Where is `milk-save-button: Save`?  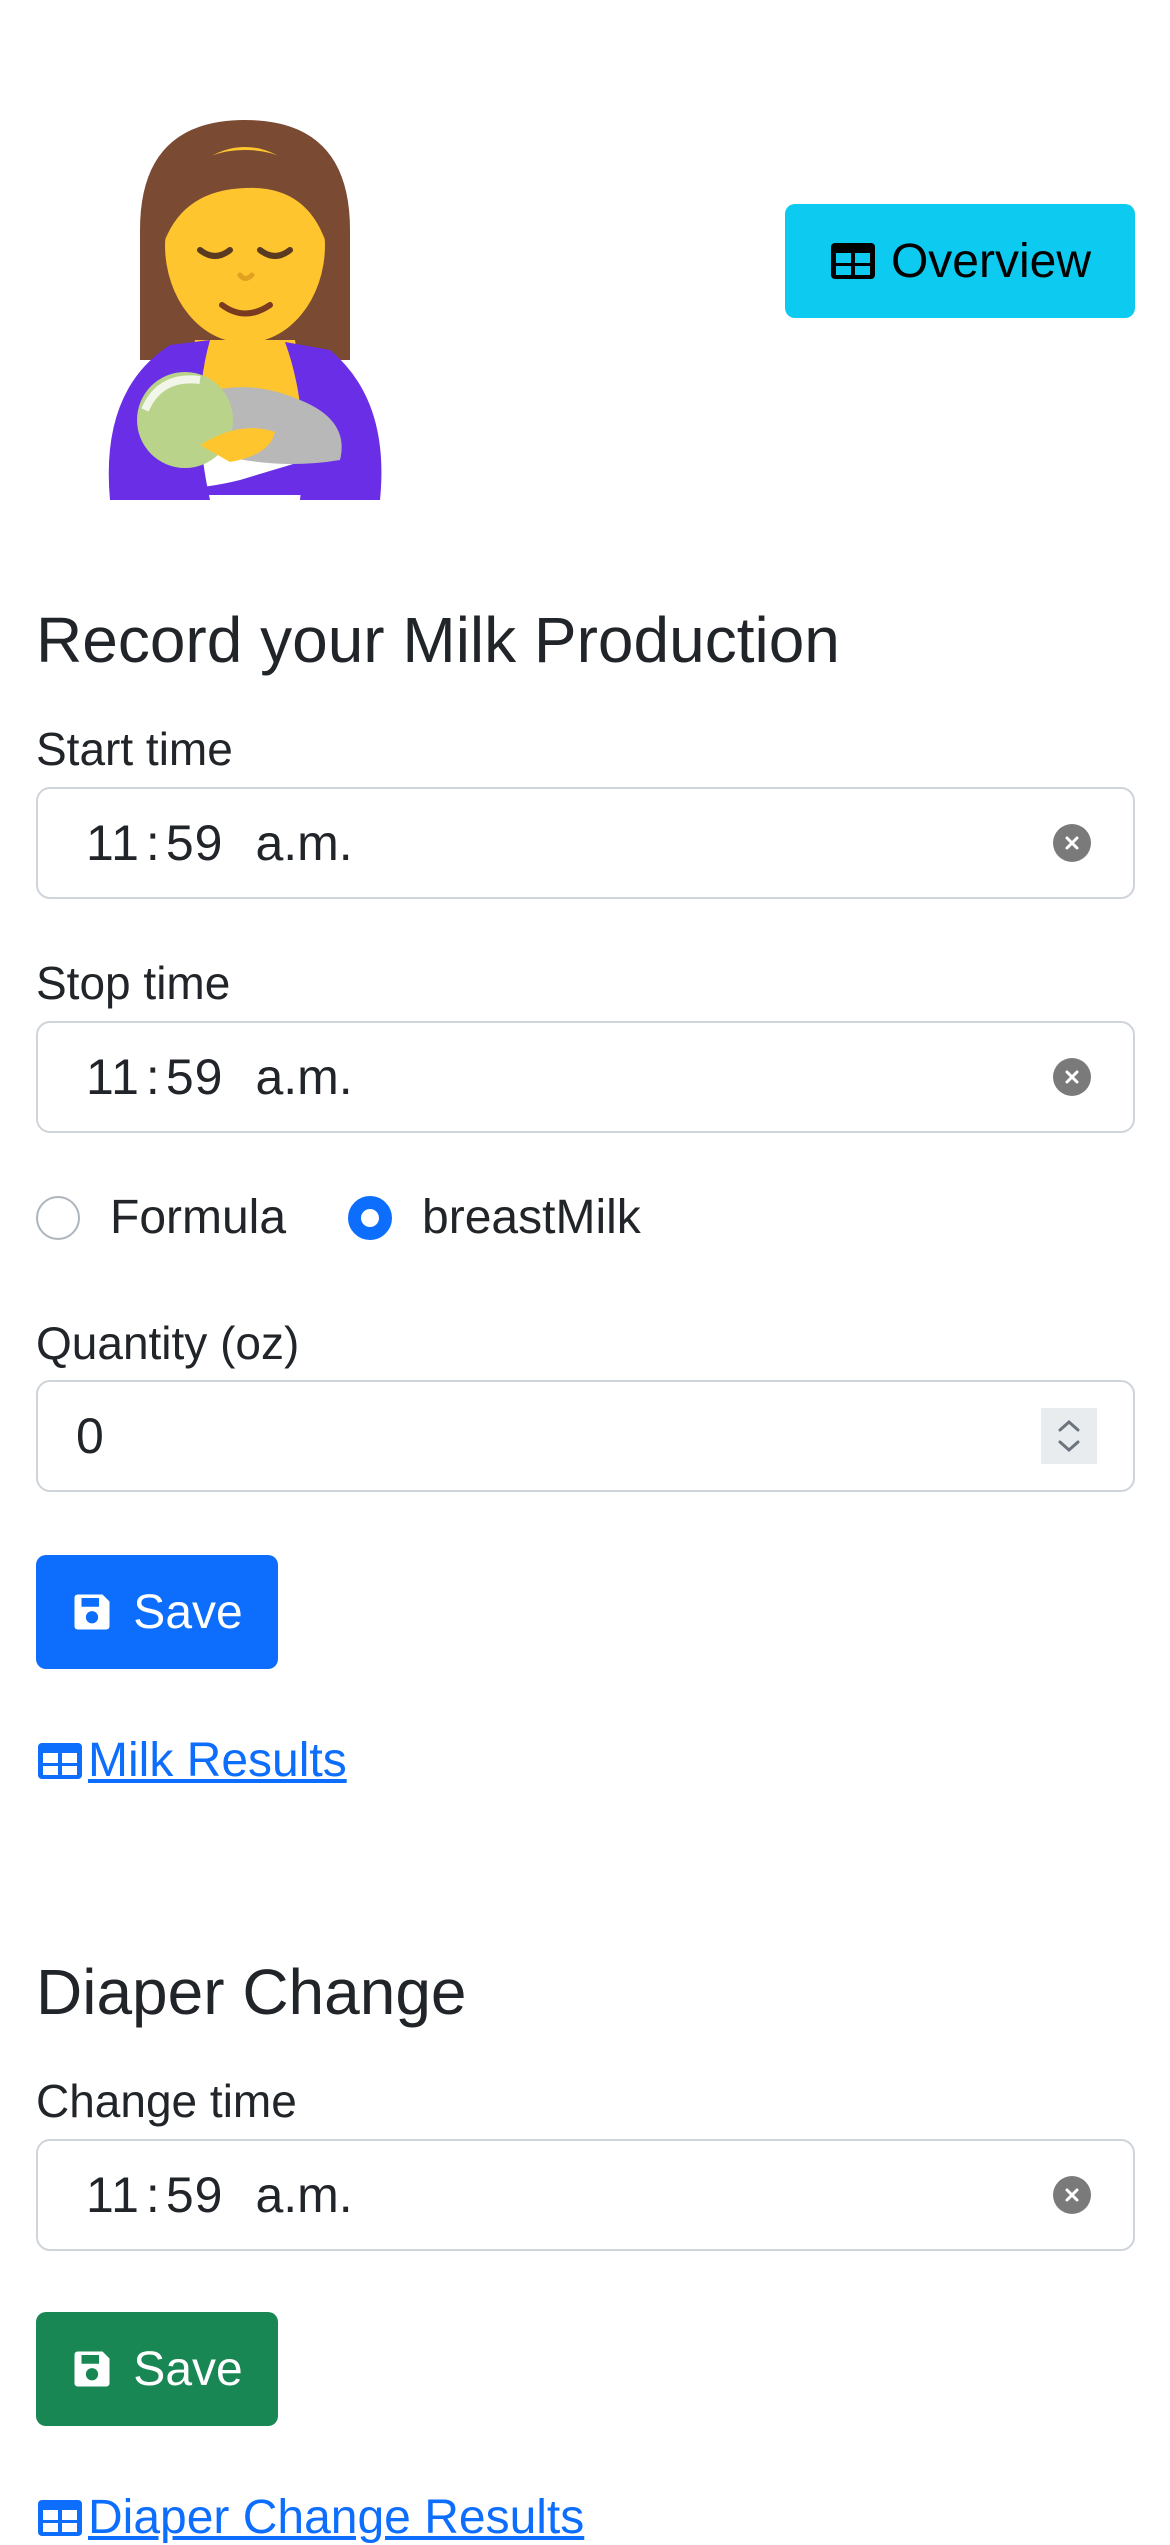
milk-save-button: Save is located at coordinates (157, 1612).